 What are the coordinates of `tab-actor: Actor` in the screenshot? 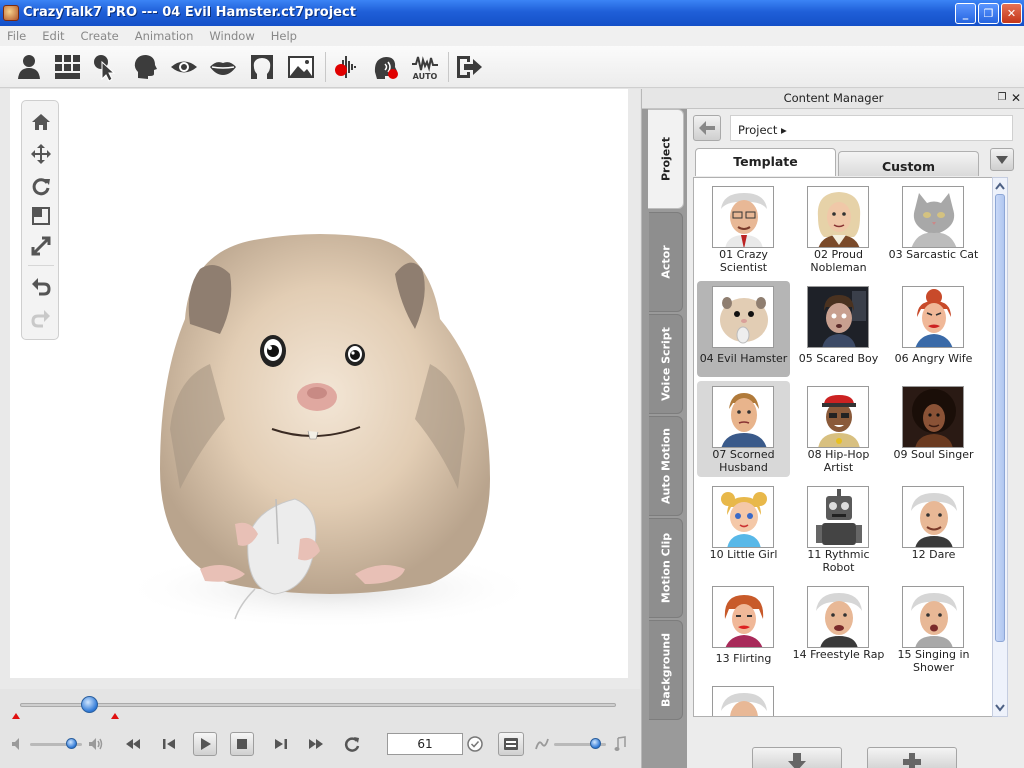 It's located at (666, 262).